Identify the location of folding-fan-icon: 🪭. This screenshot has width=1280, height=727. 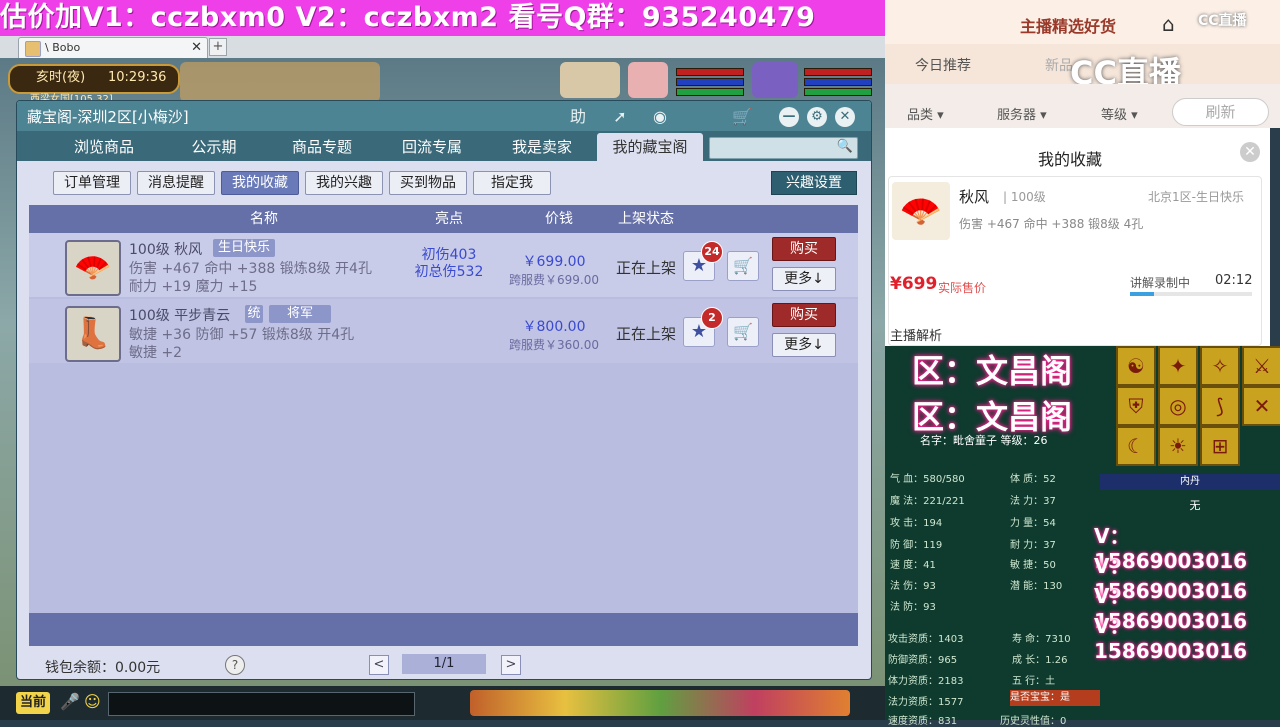
(93, 267).